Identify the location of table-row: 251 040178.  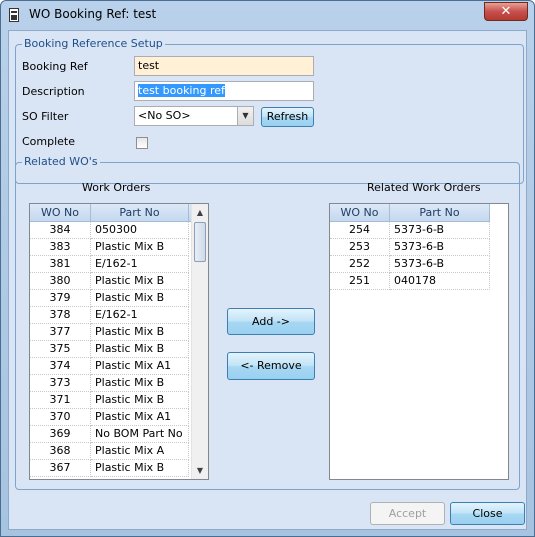
(410, 281).